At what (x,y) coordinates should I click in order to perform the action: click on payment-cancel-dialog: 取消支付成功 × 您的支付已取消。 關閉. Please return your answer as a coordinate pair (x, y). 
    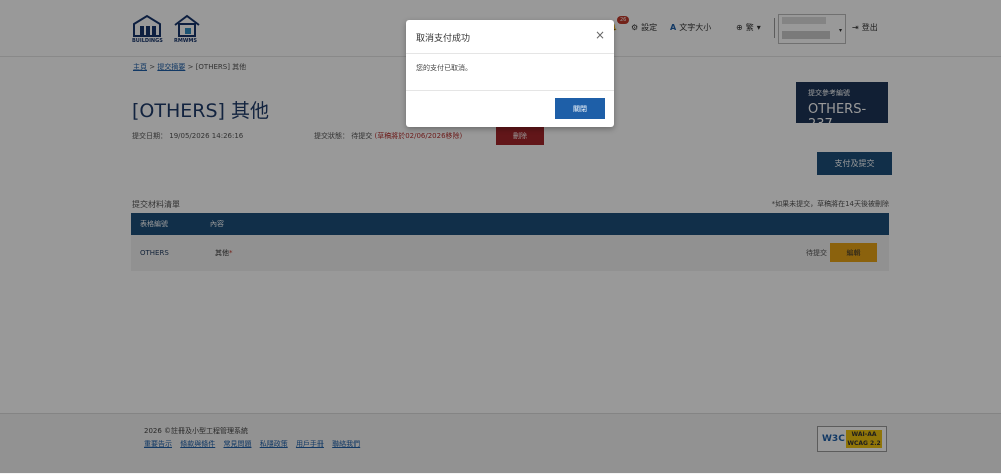
    Looking at the image, I should click on (510, 73).